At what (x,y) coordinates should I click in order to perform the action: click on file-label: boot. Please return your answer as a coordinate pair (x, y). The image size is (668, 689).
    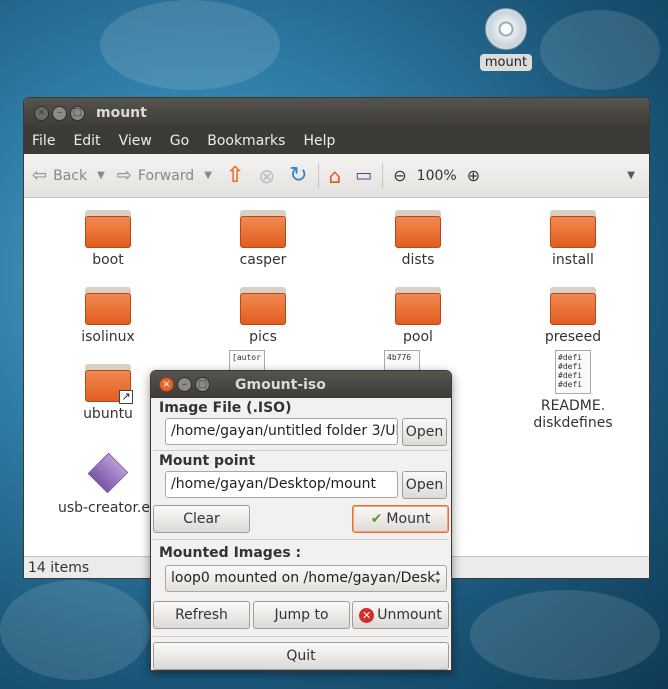
    Looking at the image, I should click on (108, 260).